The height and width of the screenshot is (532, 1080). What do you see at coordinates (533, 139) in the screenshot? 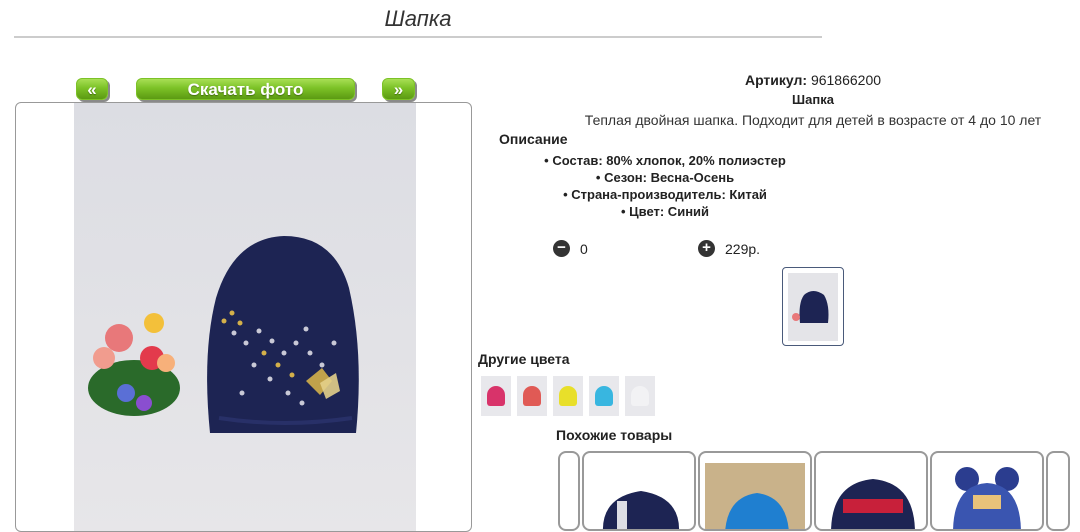
I see `description-heading: Описание` at bounding box center [533, 139].